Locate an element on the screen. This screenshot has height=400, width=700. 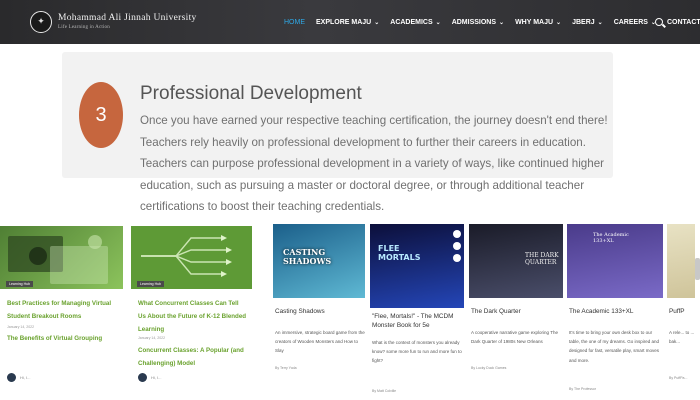
project-title: Casting Shadows is located at coordinates (319, 311).